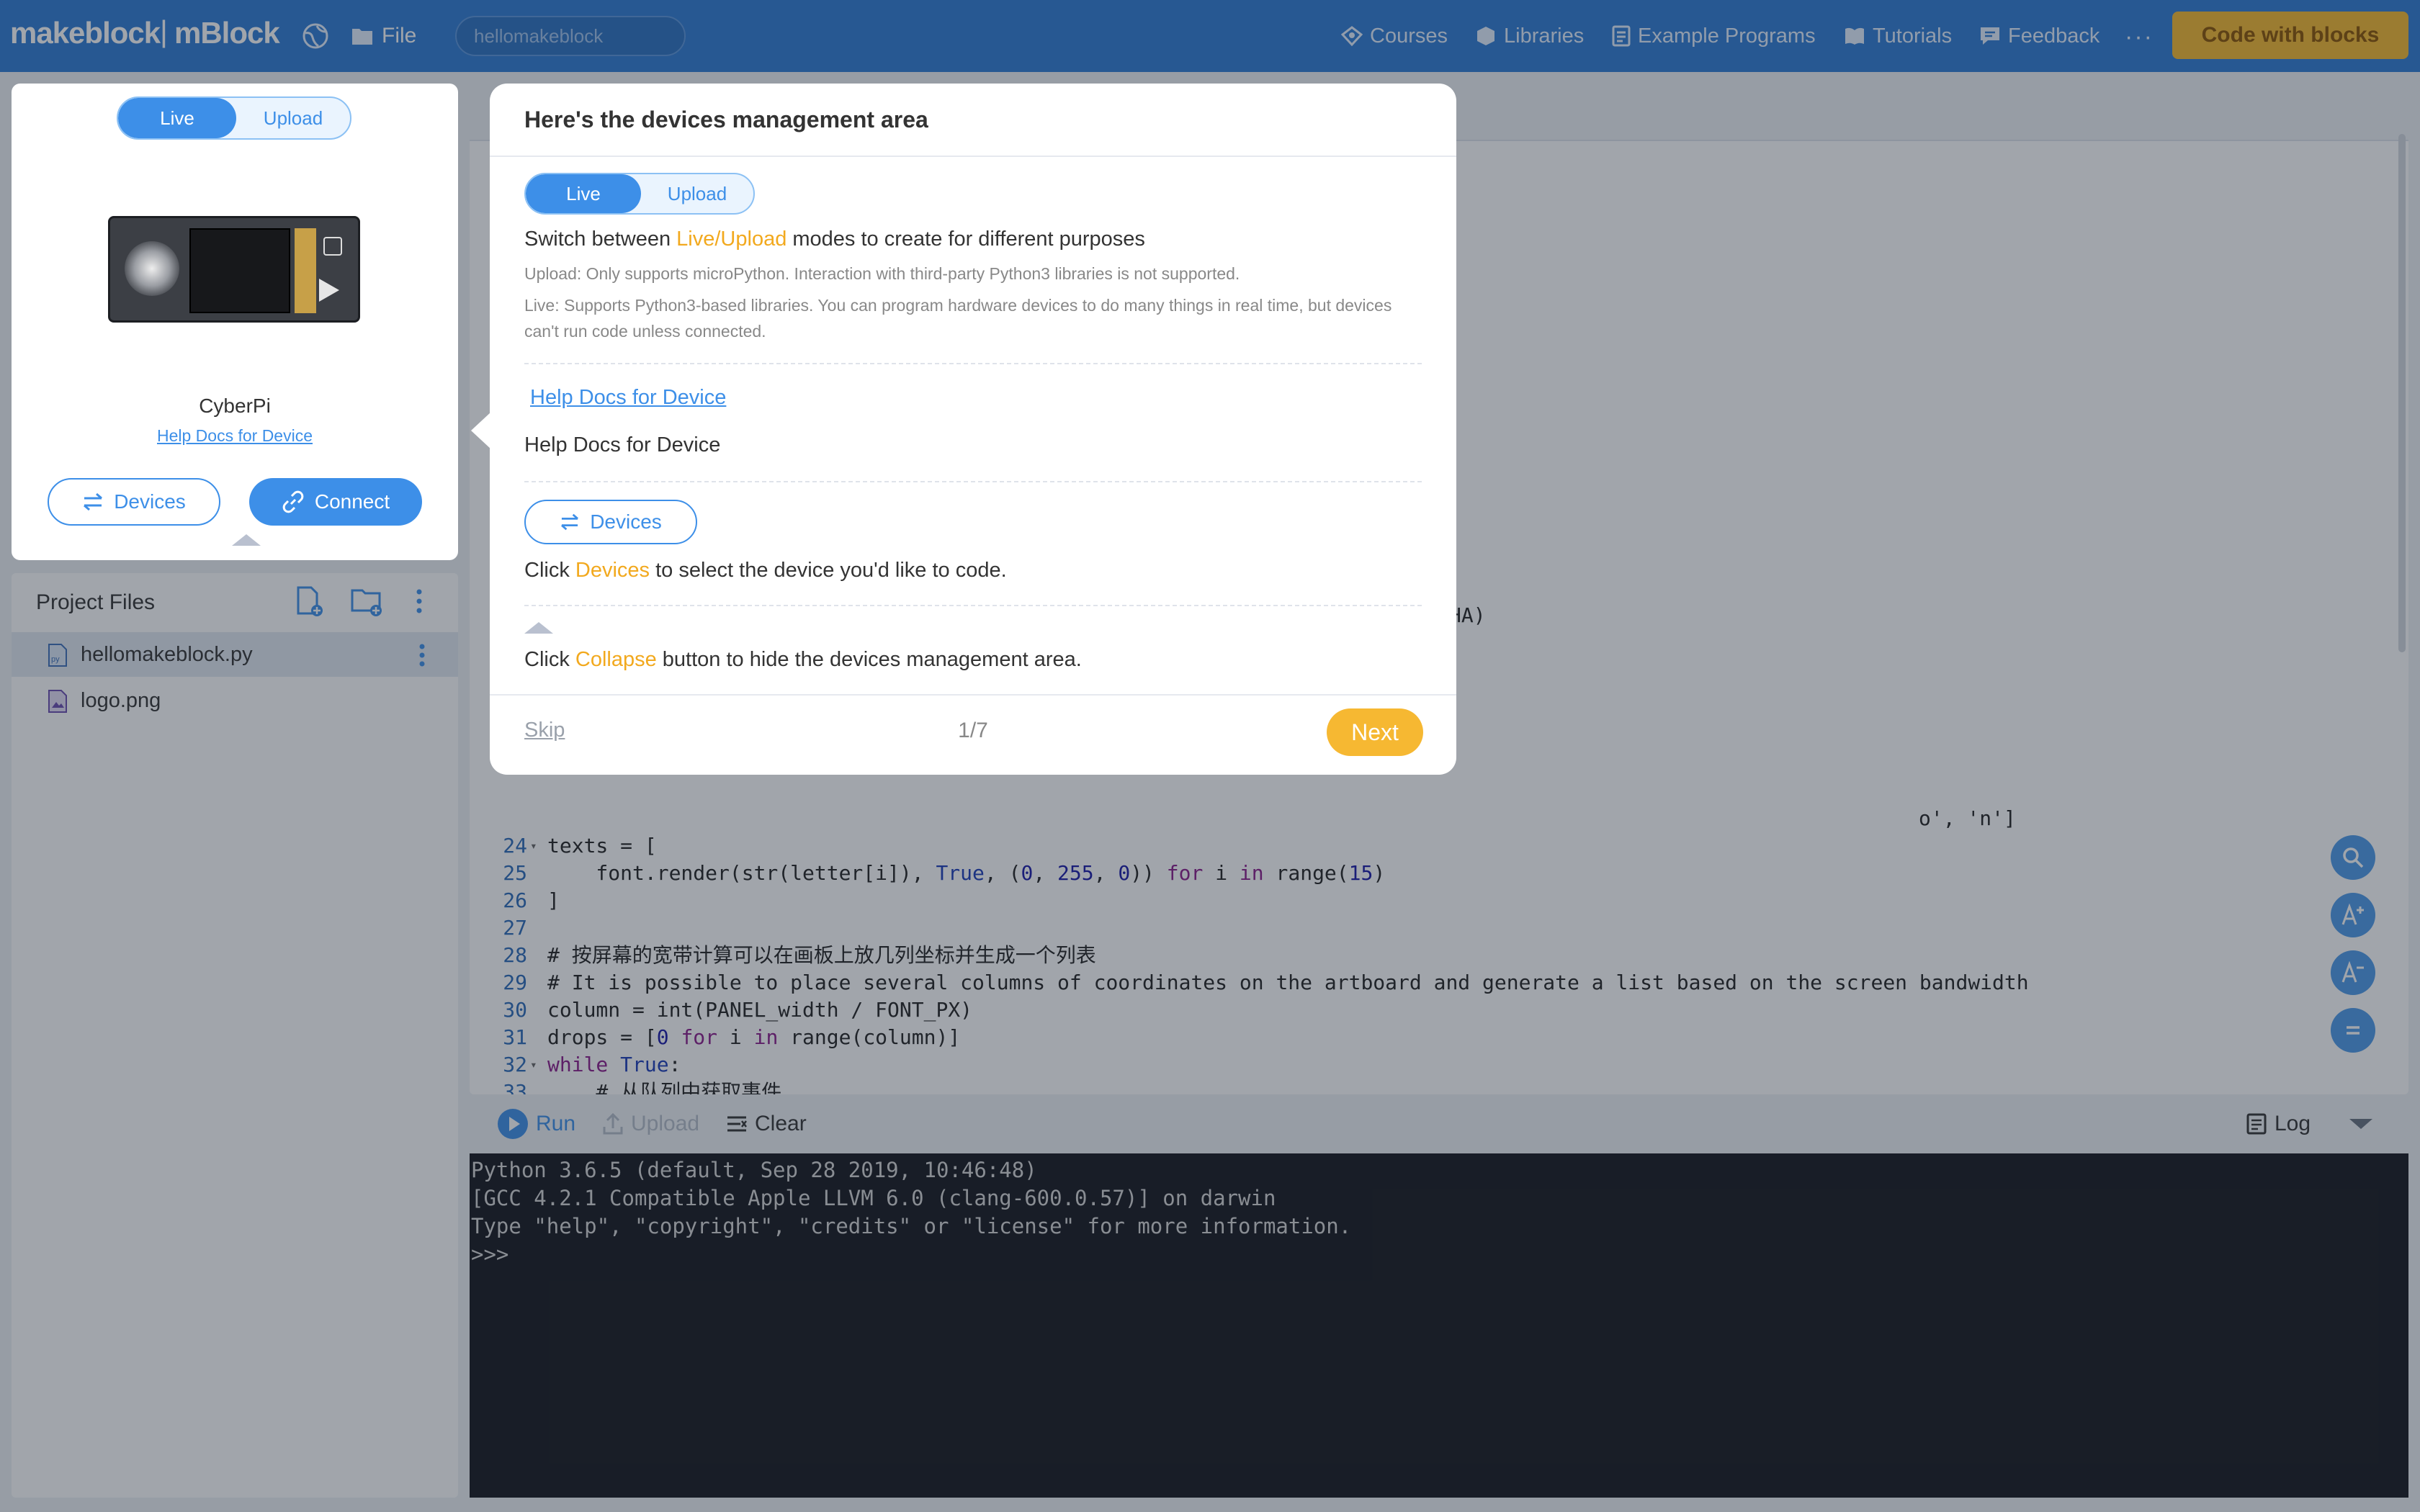 The width and height of the screenshot is (2420, 1512). I want to click on devices-button: Devices, so click(134, 502).